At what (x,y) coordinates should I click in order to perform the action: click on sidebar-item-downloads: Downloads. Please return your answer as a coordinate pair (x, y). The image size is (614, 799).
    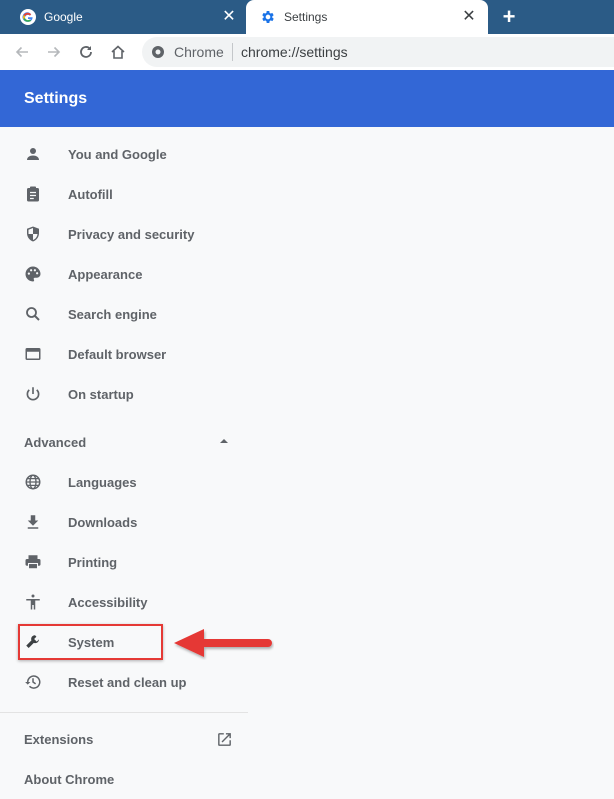
    Looking at the image, I should click on (124, 522).